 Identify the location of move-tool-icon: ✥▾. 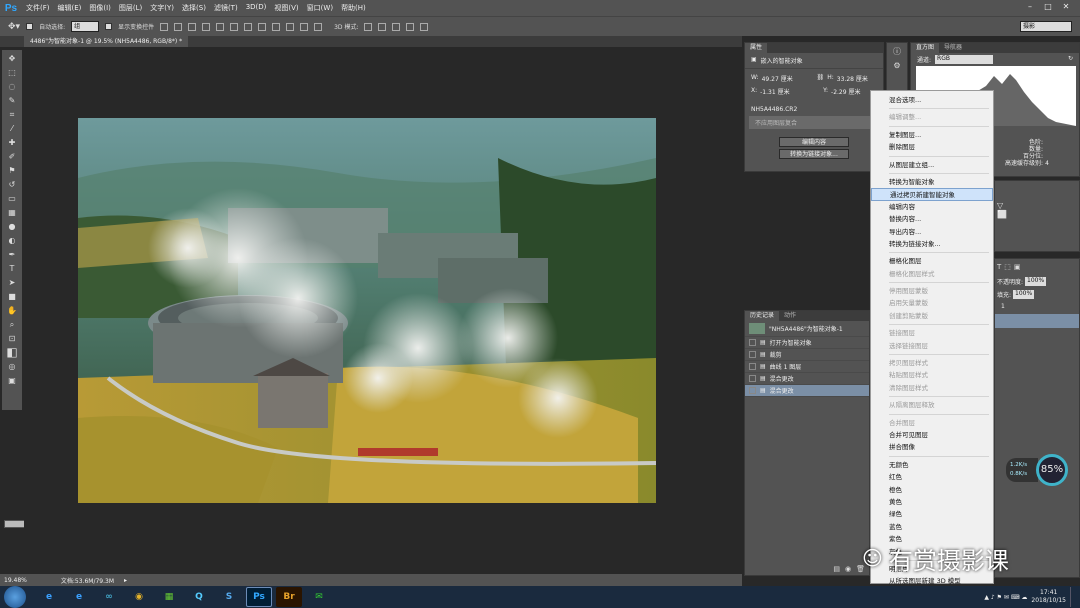
(14, 27).